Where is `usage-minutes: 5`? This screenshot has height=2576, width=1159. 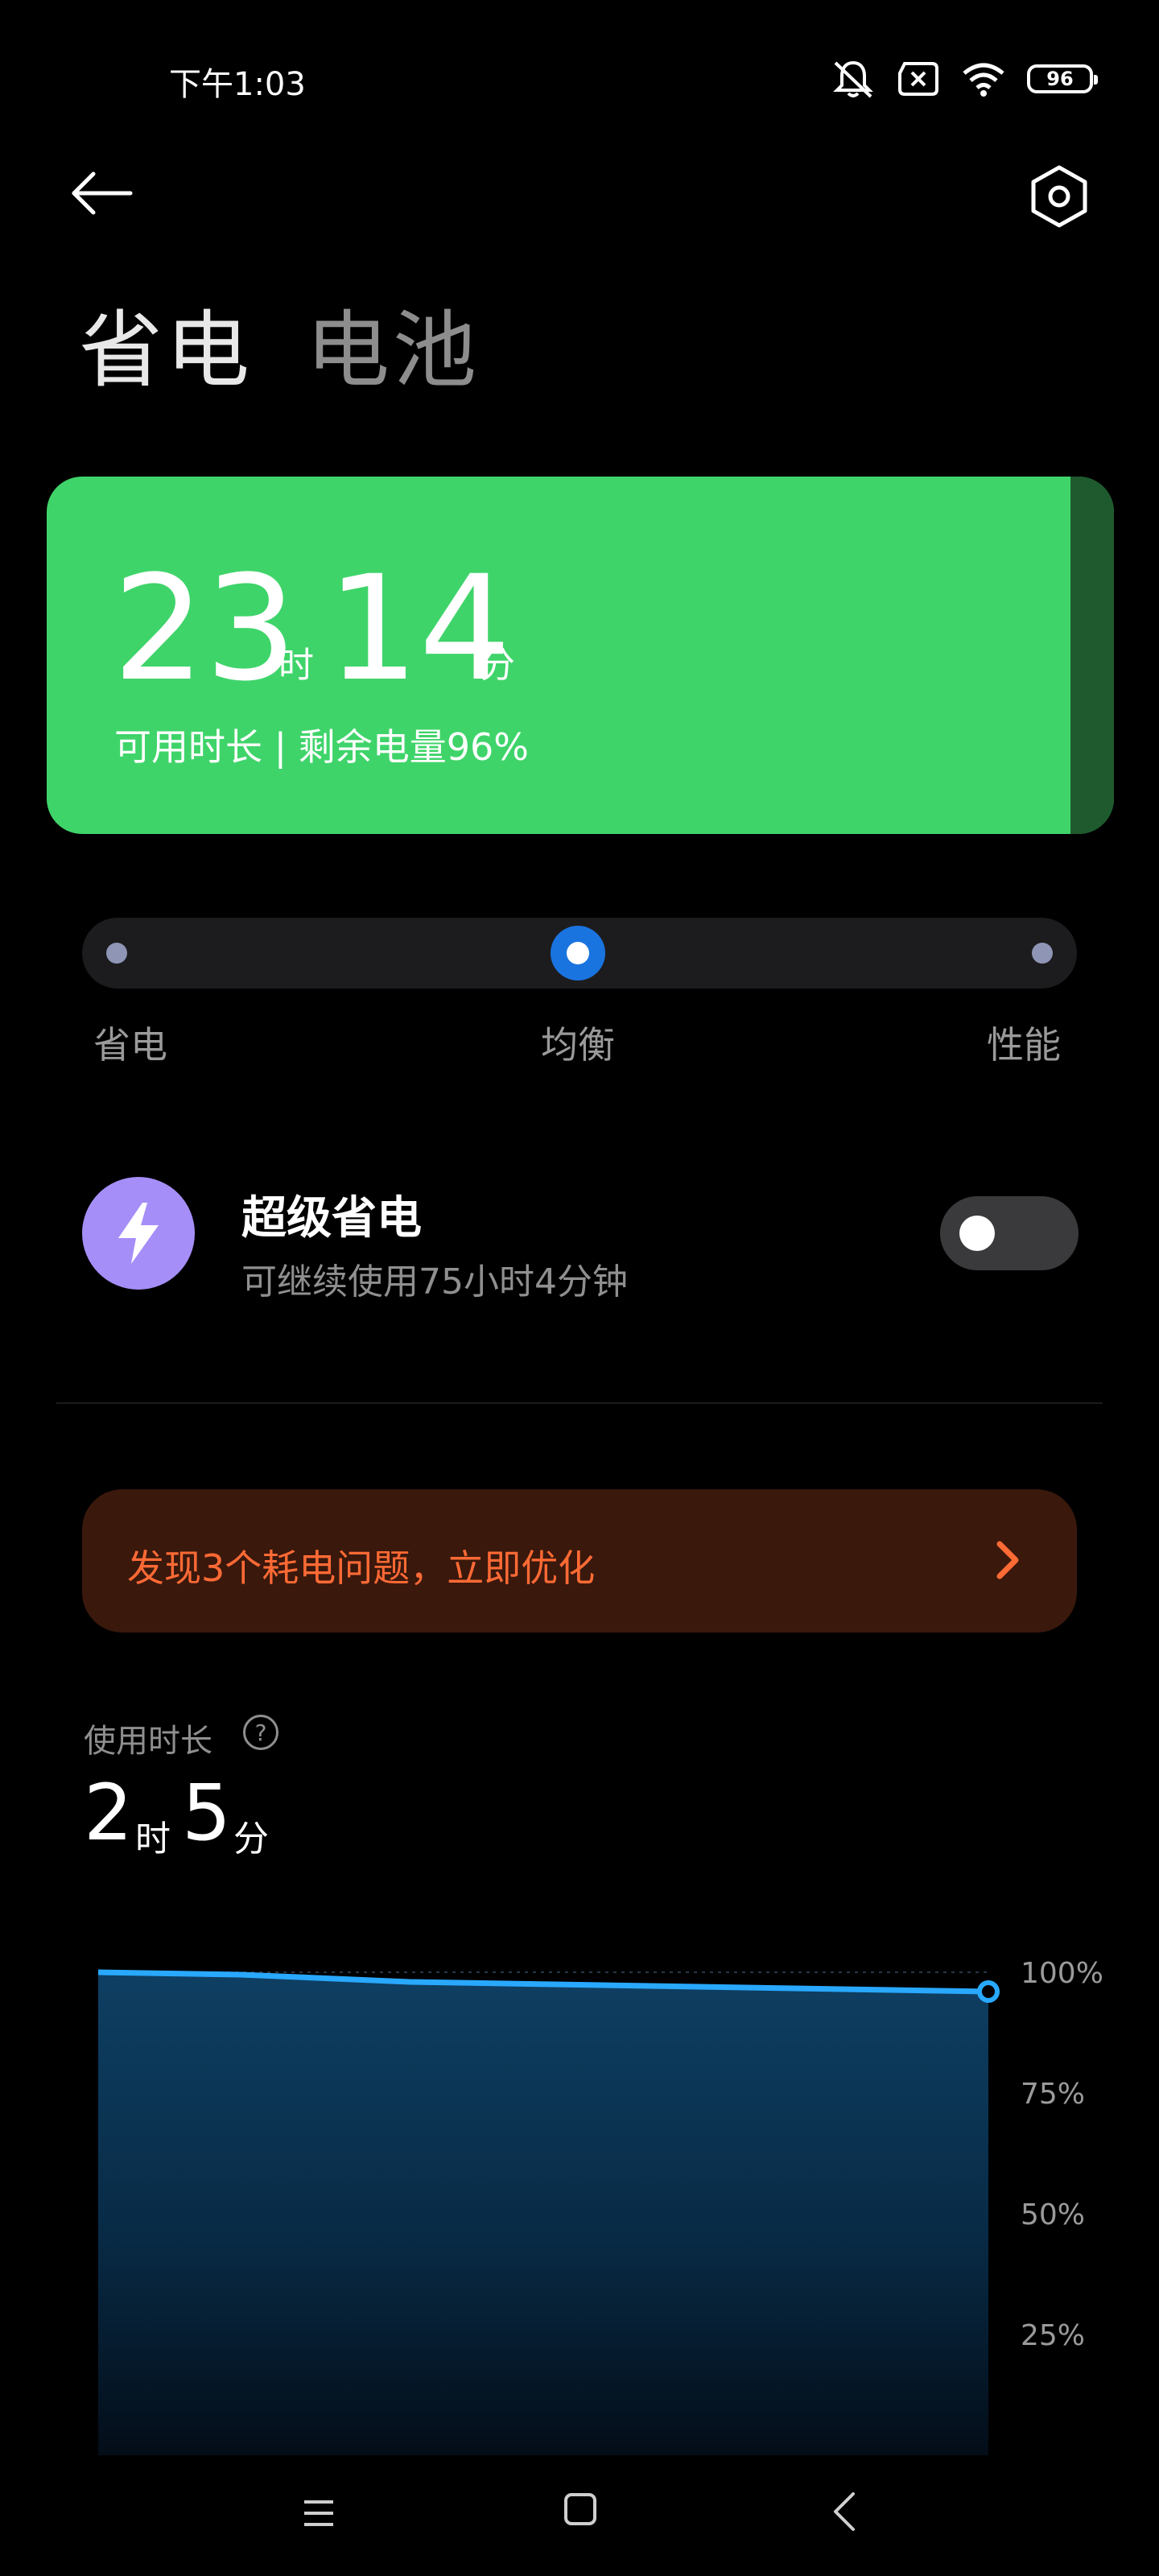 usage-minutes: 5 is located at coordinates (207, 1813).